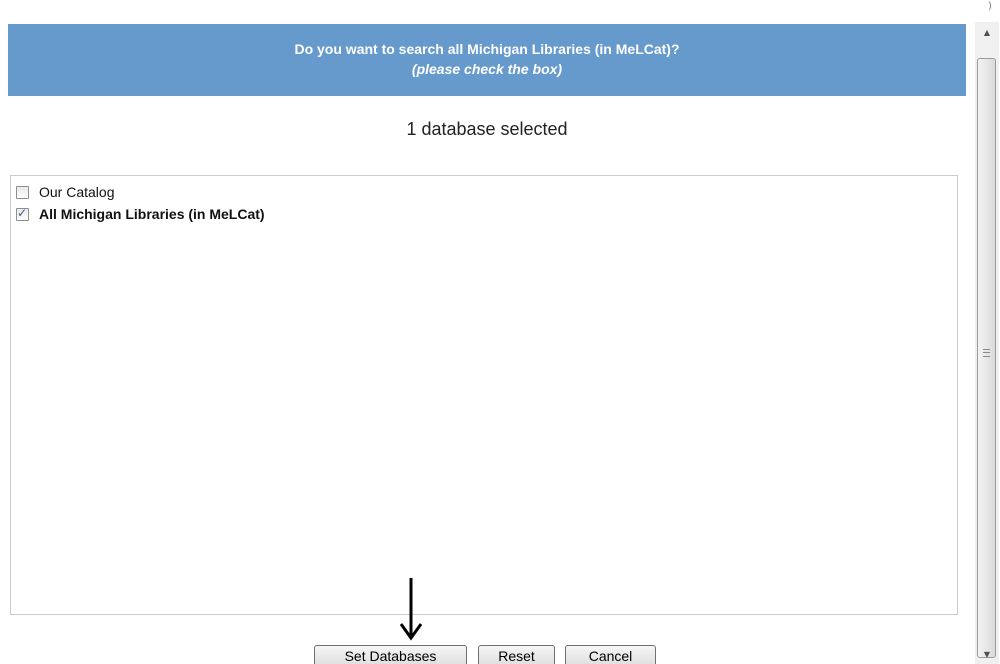  Describe the element at coordinates (152, 214) in the screenshot. I see `database-item-label: All Michigan Libraries (in MeLCat)` at that location.